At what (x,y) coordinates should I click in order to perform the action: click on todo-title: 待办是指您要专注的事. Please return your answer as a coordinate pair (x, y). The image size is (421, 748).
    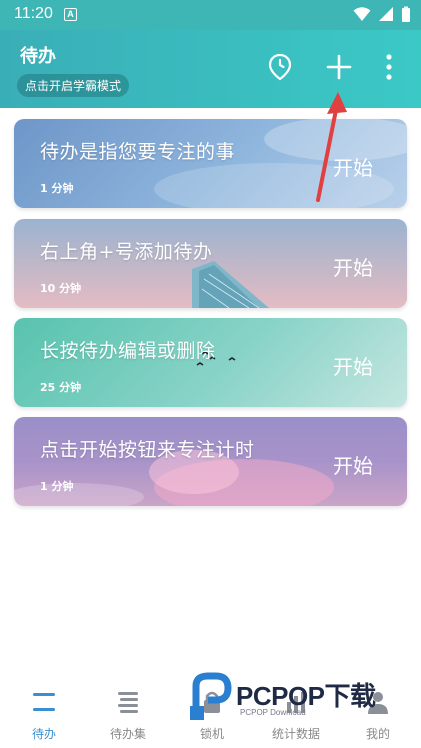
    Looking at the image, I should click on (138, 152).